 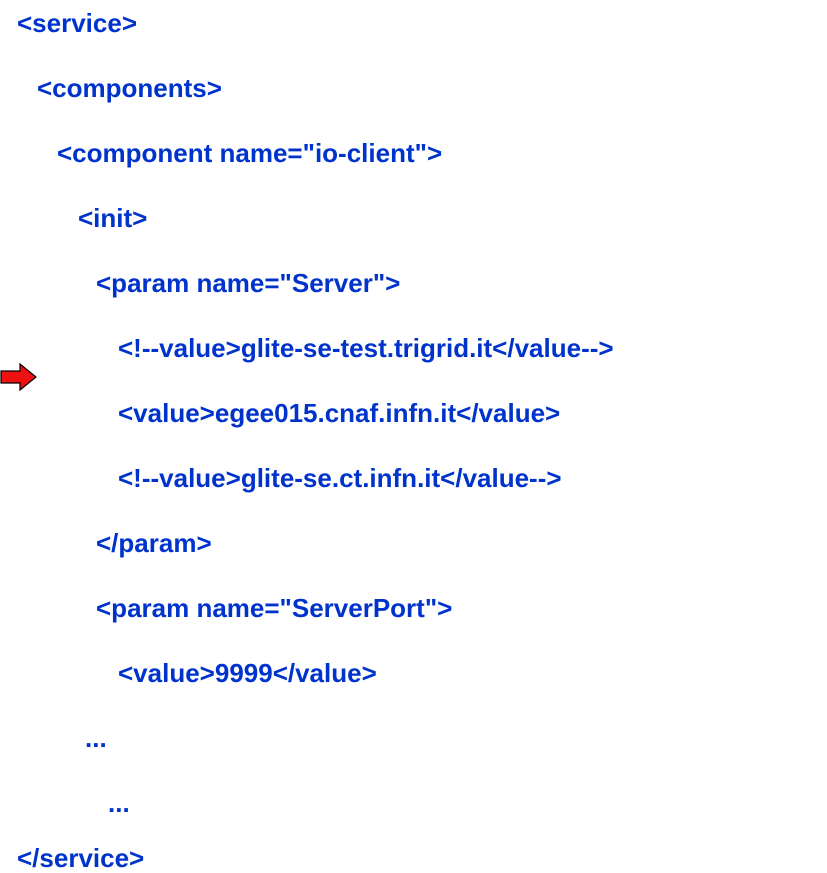 What do you see at coordinates (250, 153) in the screenshot?
I see `xml-line-component-open: <component name="io-client">` at bounding box center [250, 153].